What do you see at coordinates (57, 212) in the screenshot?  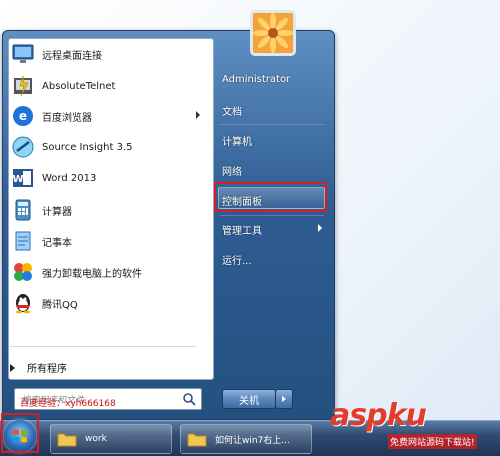 I see `program-label: 计算器` at bounding box center [57, 212].